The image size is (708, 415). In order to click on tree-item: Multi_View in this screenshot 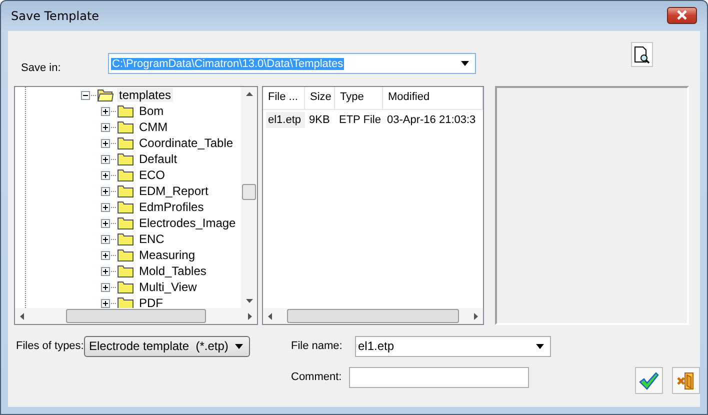, I will do `click(168, 287)`.